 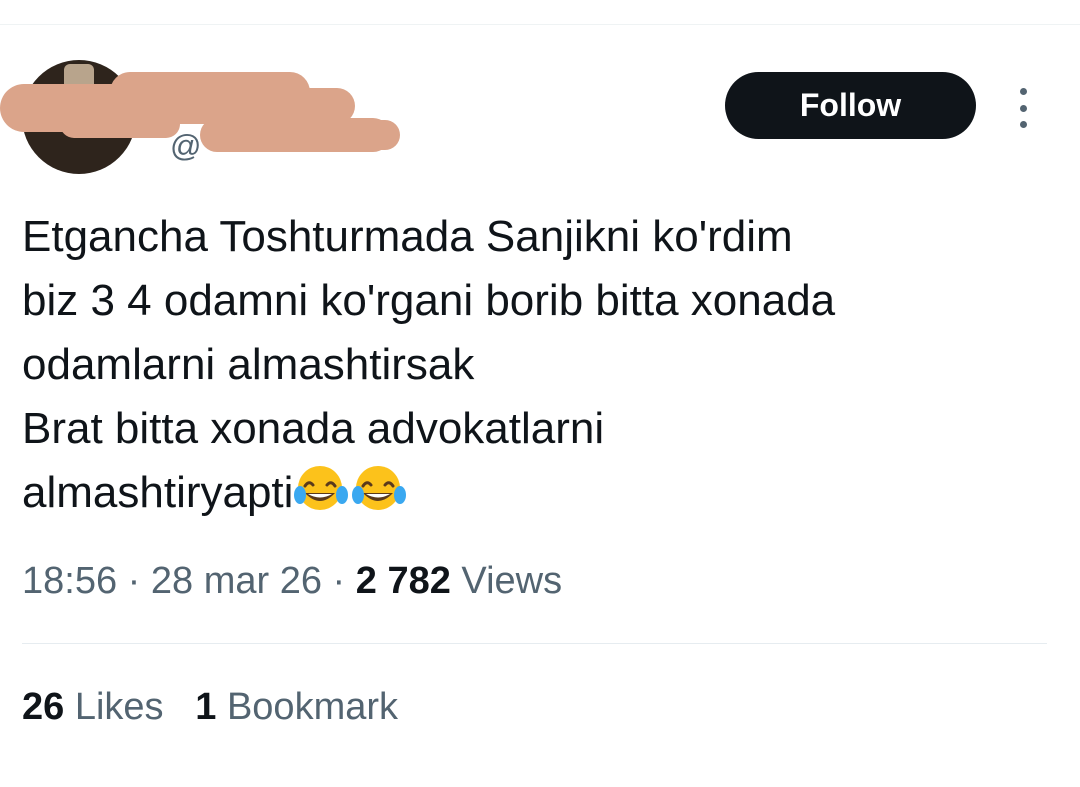 What do you see at coordinates (43, 707) in the screenshot?
I see `likes-count: 26` at bounding box center [43, 707].